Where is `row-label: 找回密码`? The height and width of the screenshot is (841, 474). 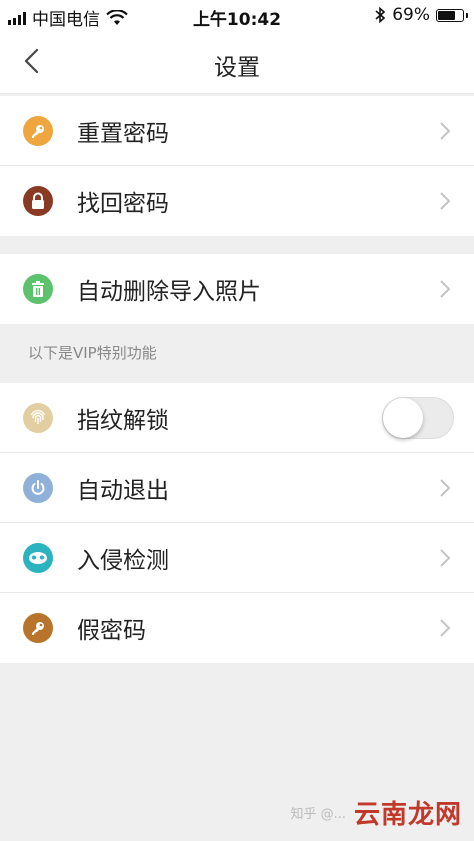
row-label: 找回密码 is located at coordinates (123, 204).